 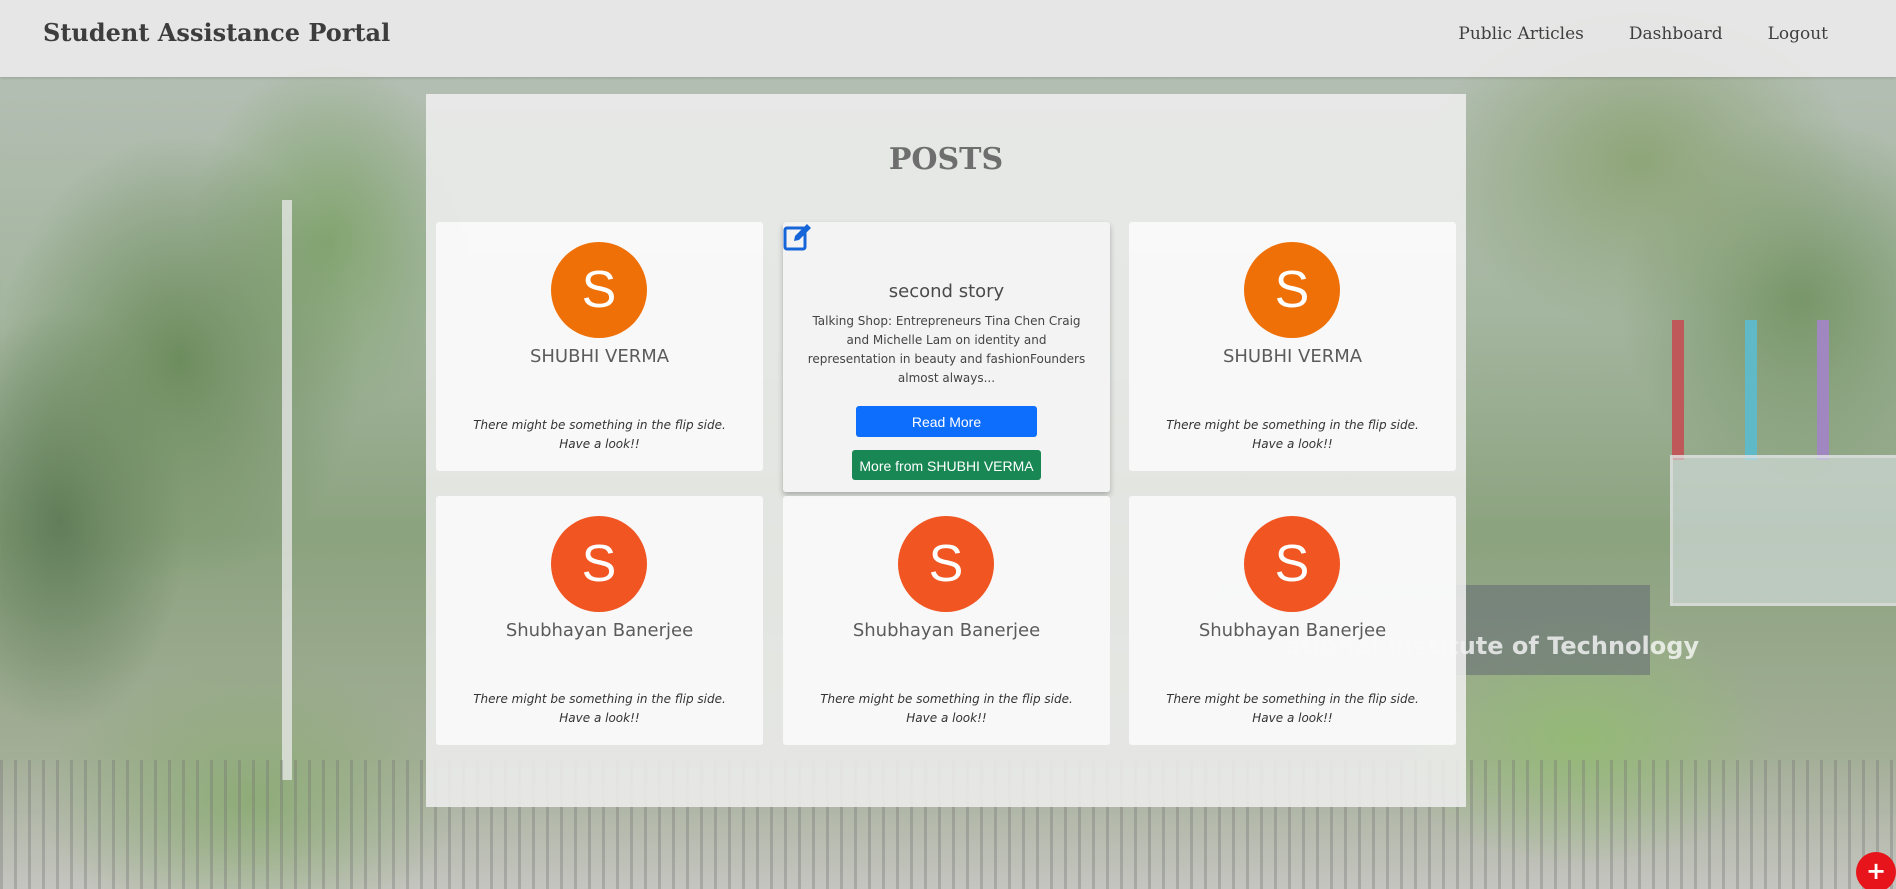 I want to click on story-title: second story, so click(x=946, y=291).